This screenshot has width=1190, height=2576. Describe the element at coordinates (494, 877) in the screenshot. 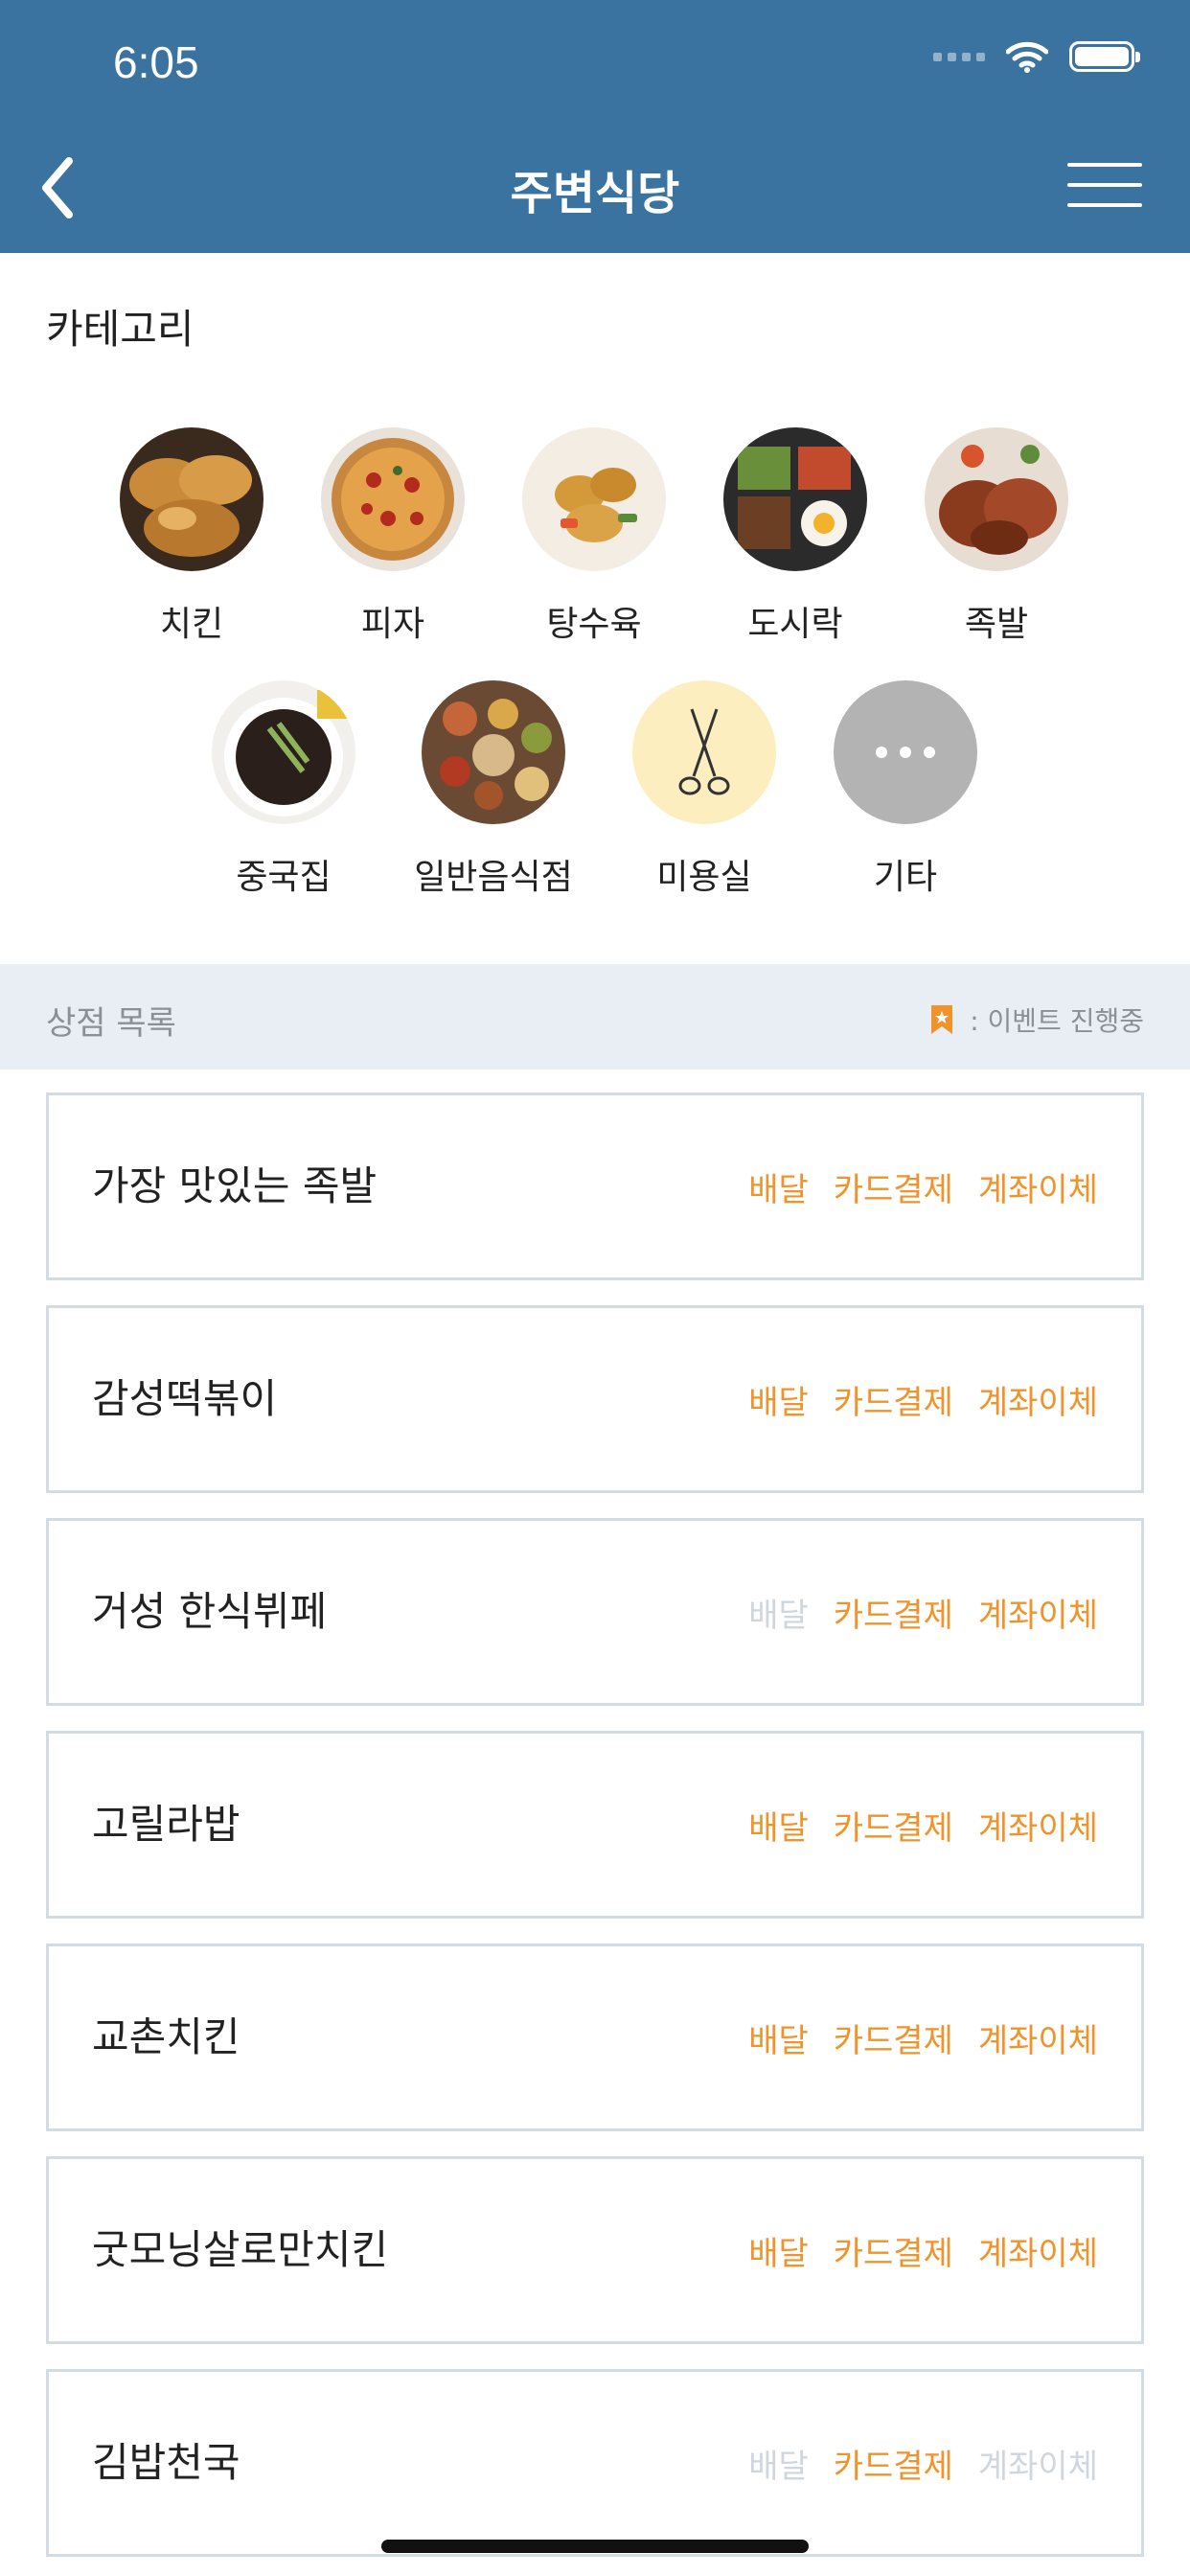

I see `category-label: 일반음식점` at that location.